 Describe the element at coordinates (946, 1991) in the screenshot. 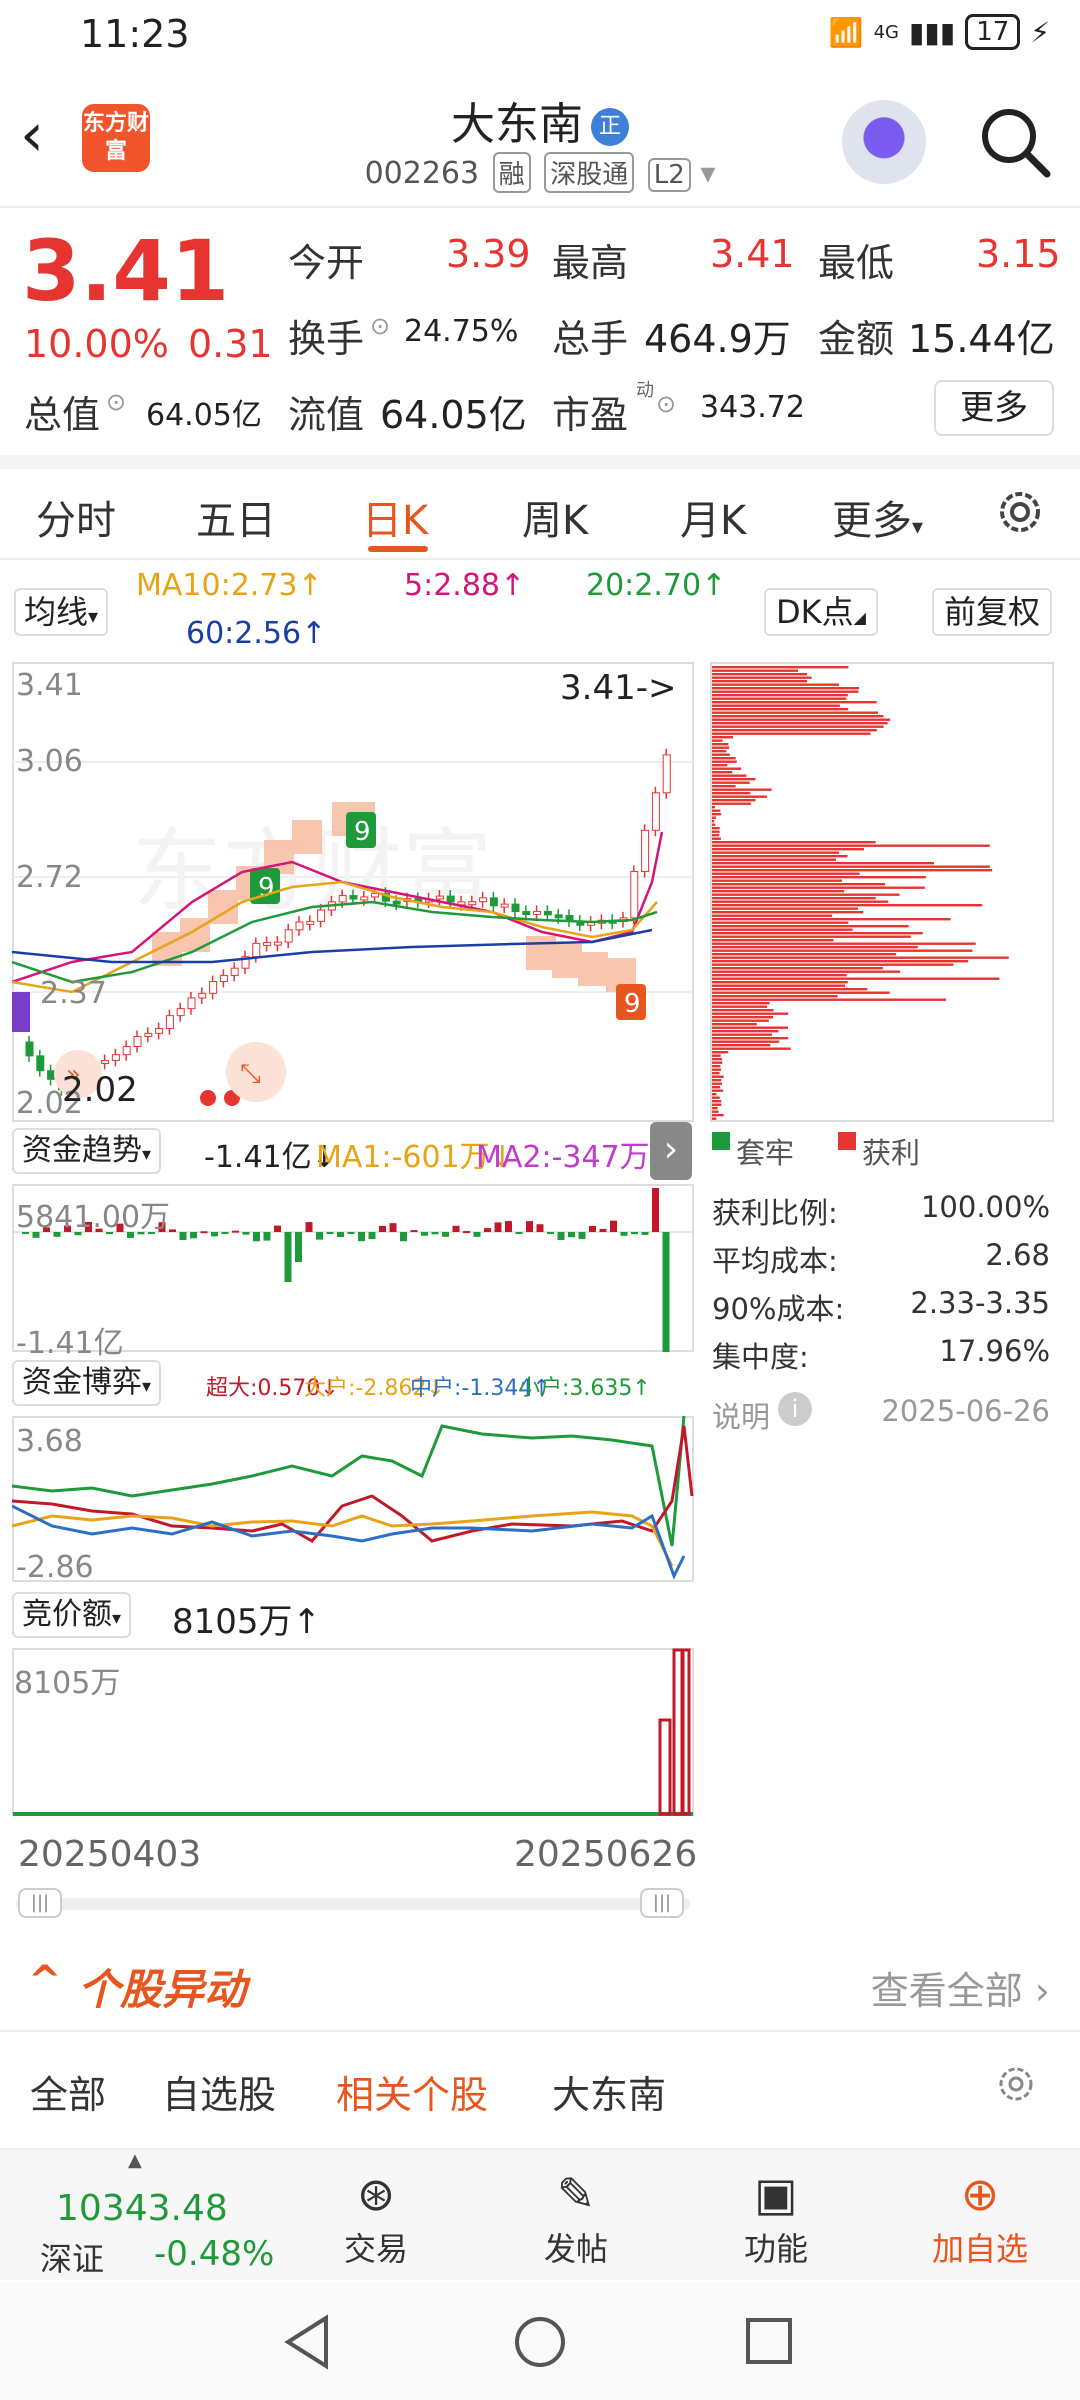

I see `view-all-label: 查看全部` at that location.